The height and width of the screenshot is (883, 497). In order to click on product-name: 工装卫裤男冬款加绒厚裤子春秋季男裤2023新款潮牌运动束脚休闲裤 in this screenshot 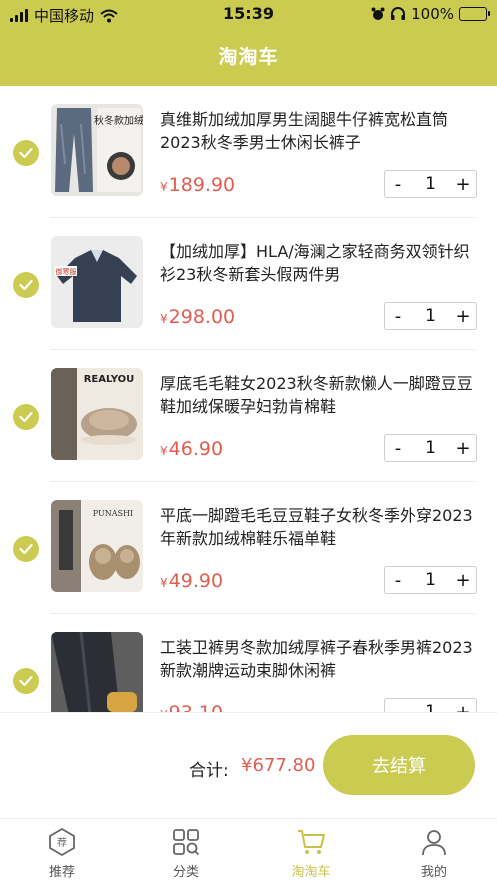, I will do `click(320, 659)`.